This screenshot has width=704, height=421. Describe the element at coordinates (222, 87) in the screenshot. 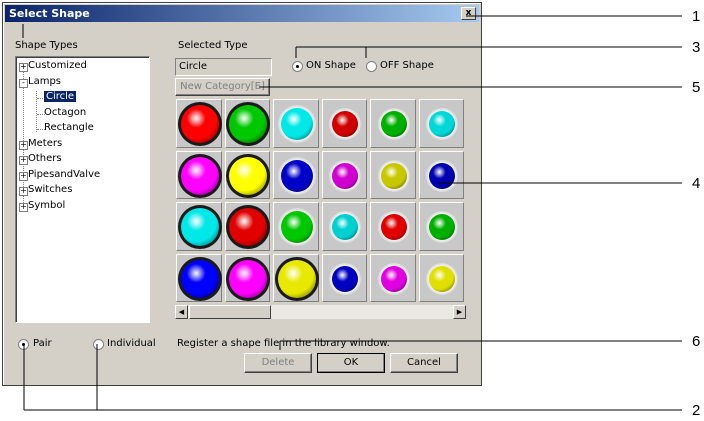

I see `new-category-button: New Category[E]` at that location.